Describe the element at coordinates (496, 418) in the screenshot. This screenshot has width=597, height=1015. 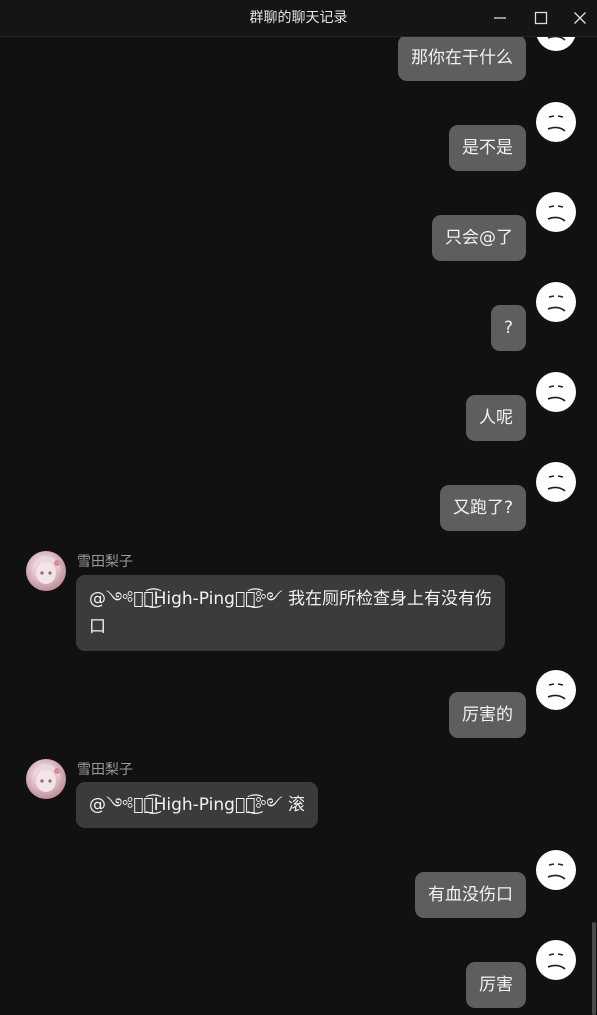
I see `message-bubble: 人呢` at that location.